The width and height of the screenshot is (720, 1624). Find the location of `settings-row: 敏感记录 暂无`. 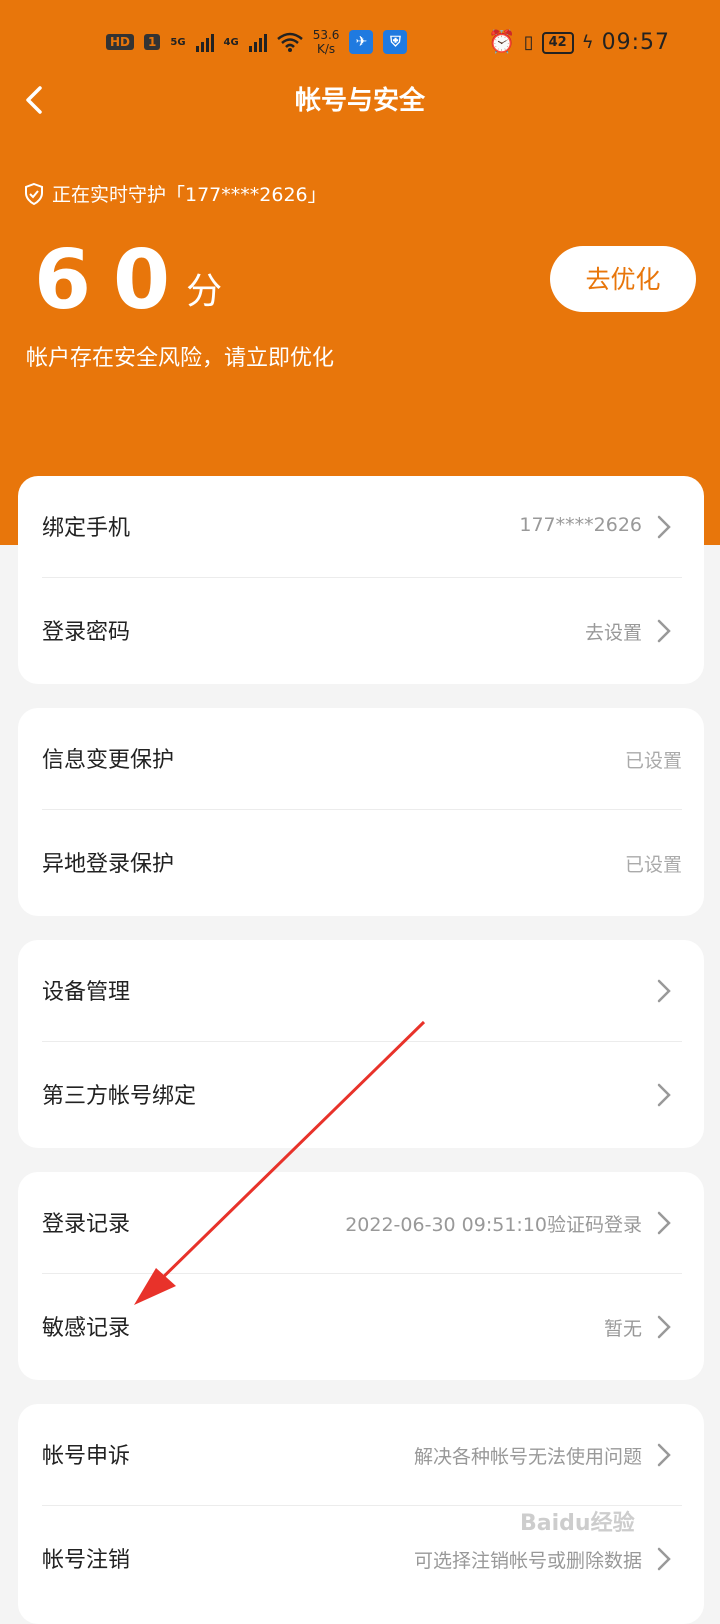

settings-row: 敏感记录 暂无 is located at coordinates (362, 1327).